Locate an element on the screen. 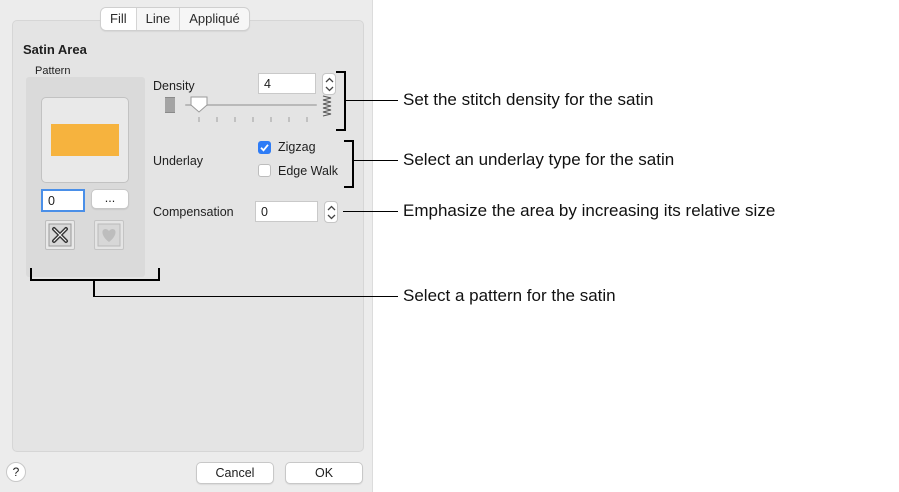  compensation-label: Compensation is located at coordinates (193, 212).